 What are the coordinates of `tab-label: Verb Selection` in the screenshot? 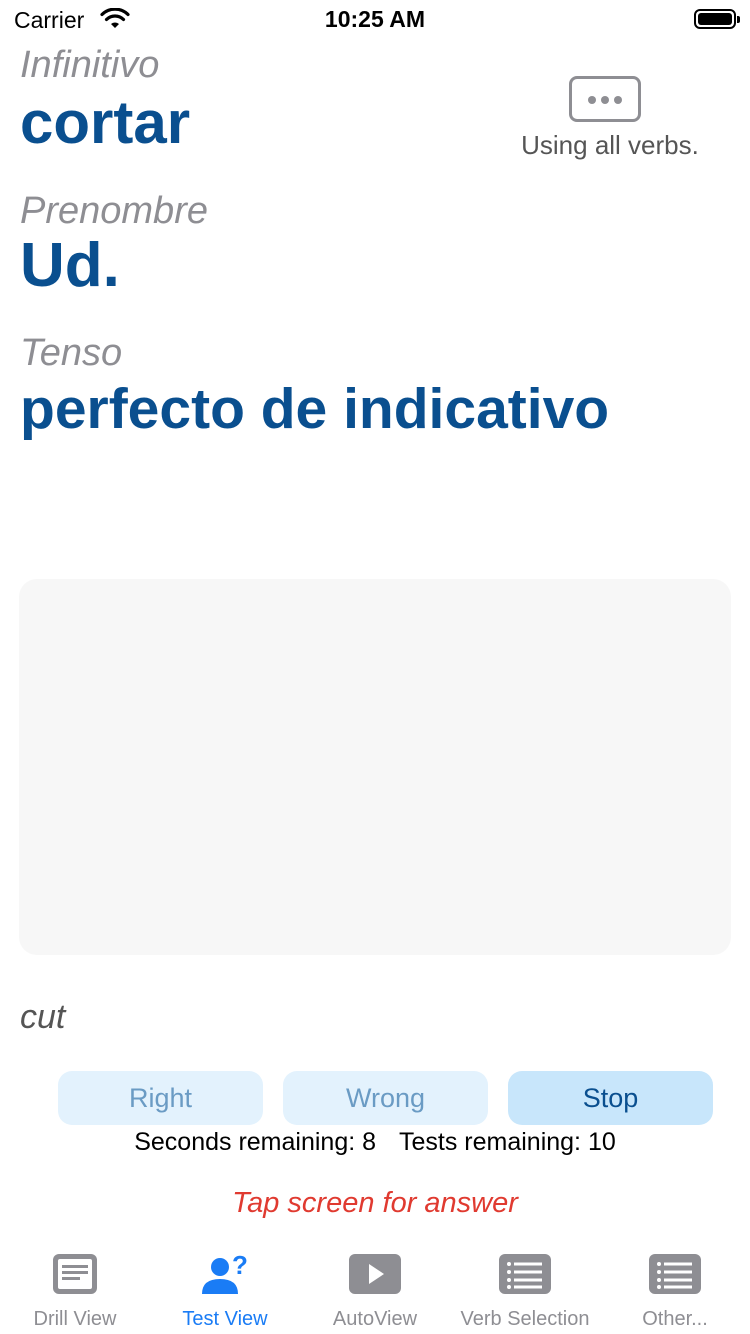 It's located at (525, 1319).